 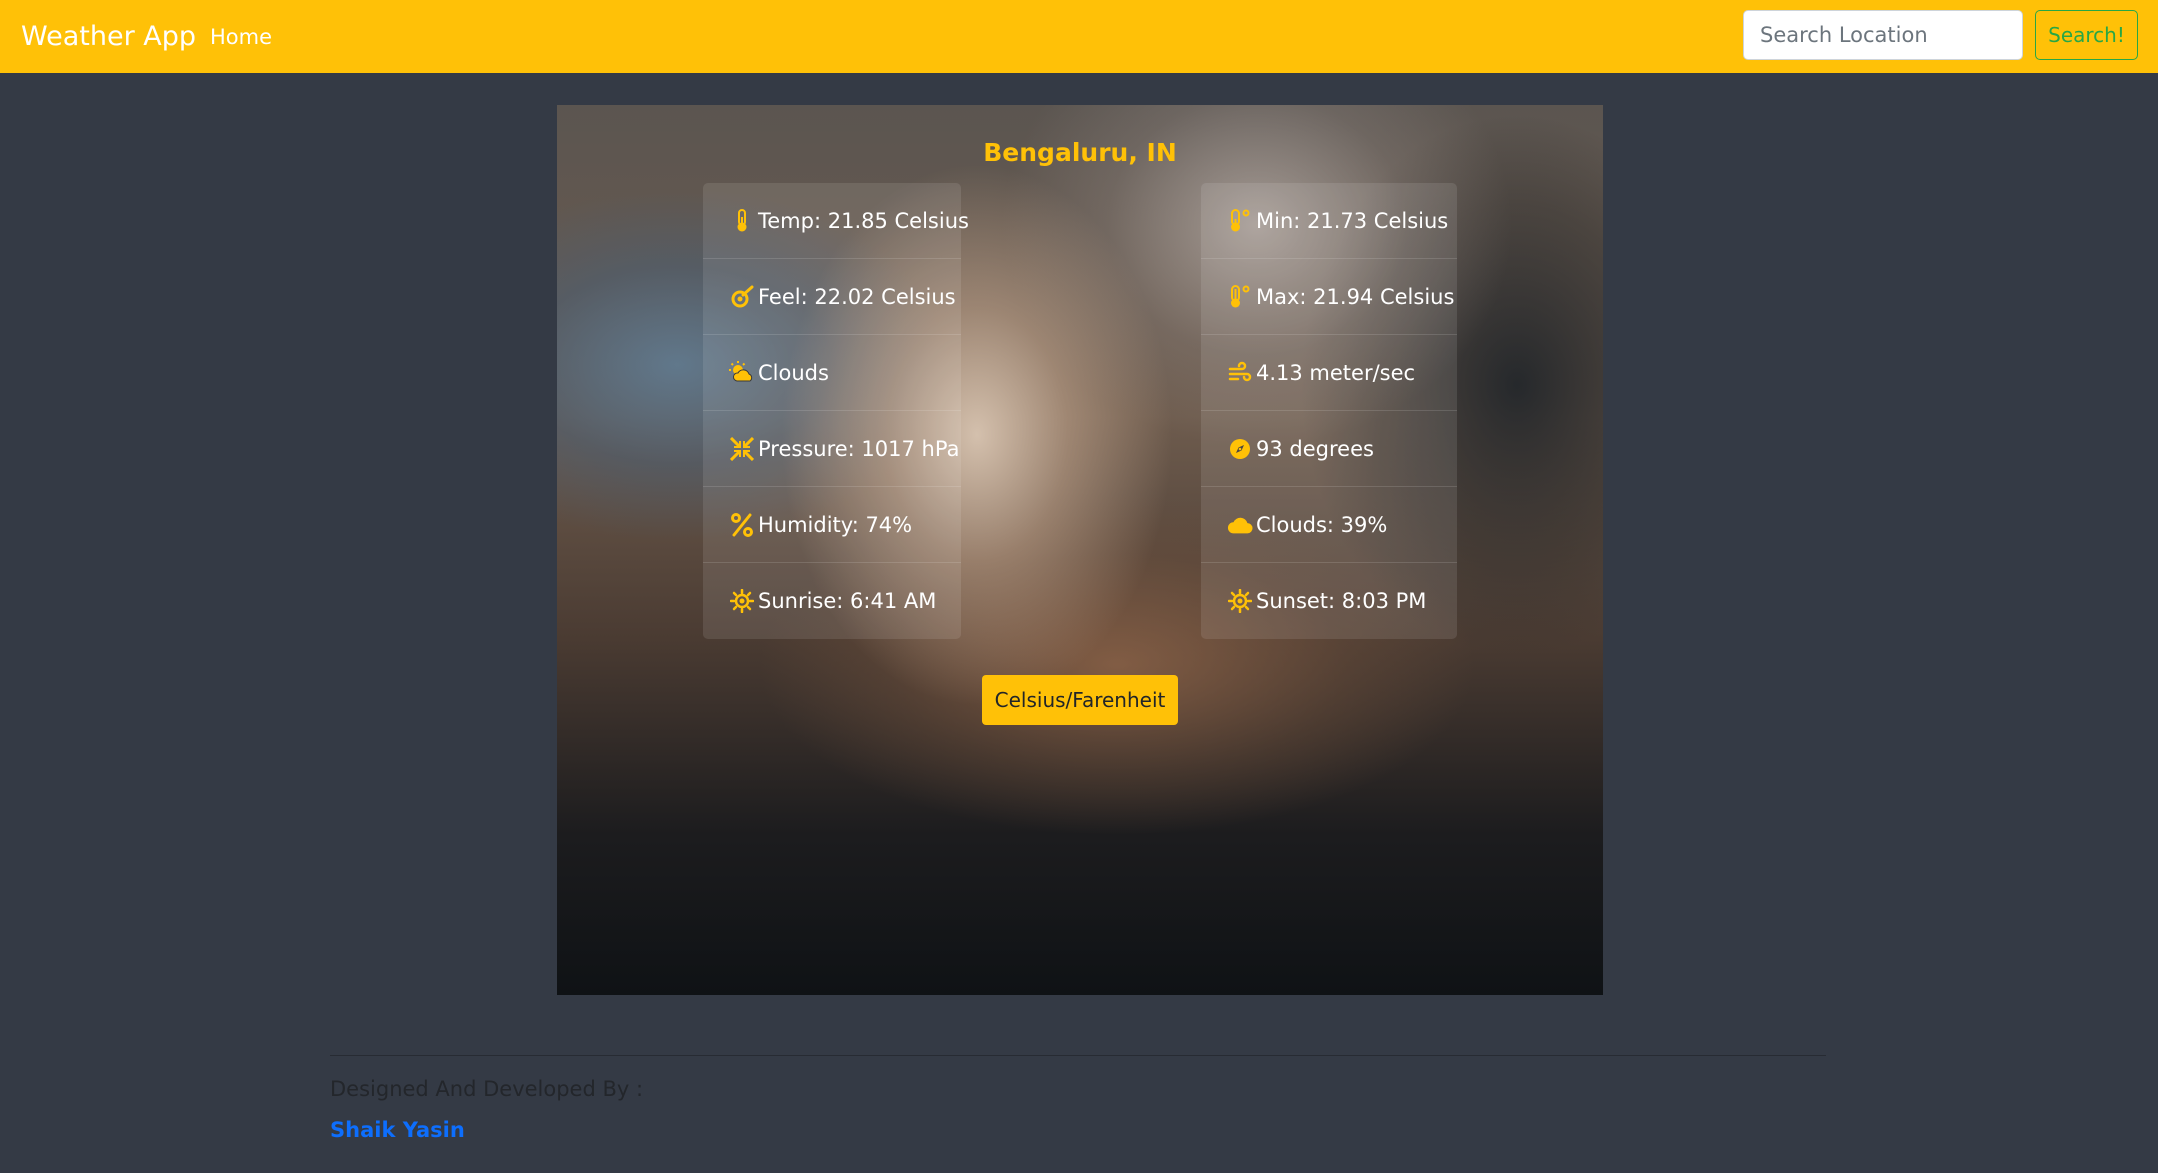 What do you see at coordinates (2086, 35) in the screenshot?
I see `search-button: Search!` at bounding box center [2086, 35].